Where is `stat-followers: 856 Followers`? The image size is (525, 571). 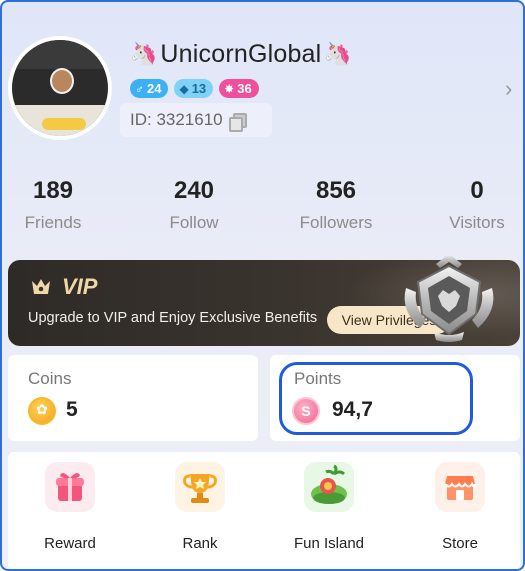 stat-followers: 856 Followers is located at coordinates (336, 205).